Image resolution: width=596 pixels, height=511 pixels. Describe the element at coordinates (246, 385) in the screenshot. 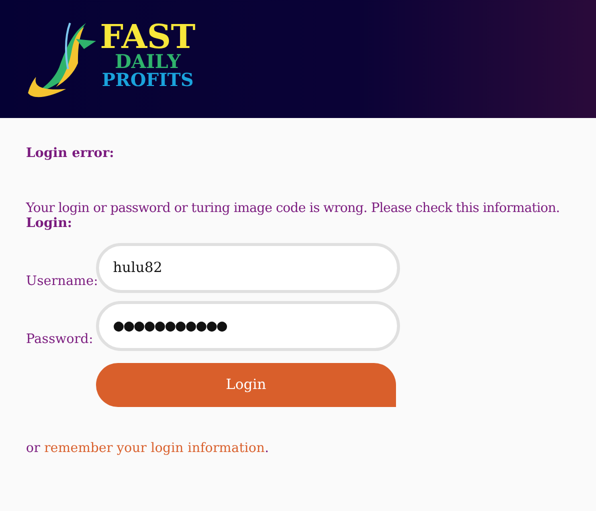

I see `login-button: Login` at that location.